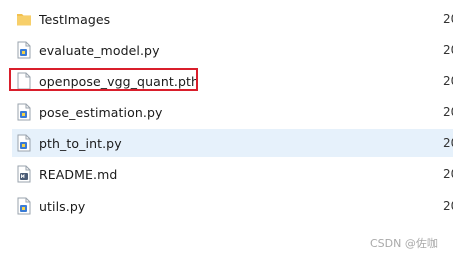 This screenshot has height=256, width=453. What do you see at coordinates (99, 50) in the screenshot?
I see `file-name: evaluate_model.py` at bounding box center [99, 50].